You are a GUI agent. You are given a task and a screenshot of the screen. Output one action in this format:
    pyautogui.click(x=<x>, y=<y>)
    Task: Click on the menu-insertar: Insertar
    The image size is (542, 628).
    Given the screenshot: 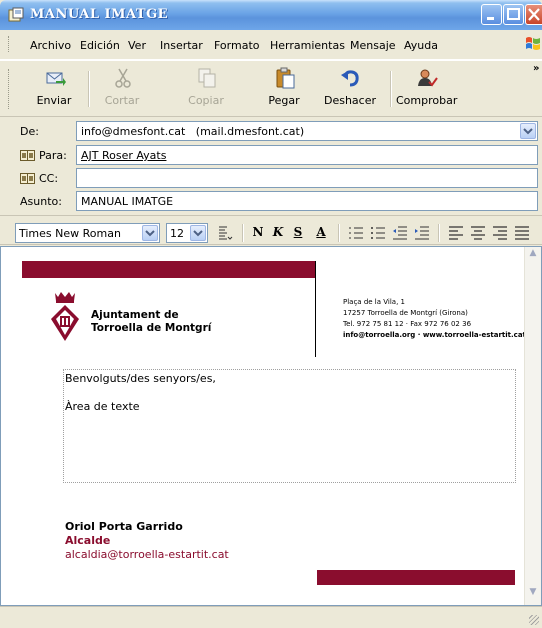 What is the action you would take?
    pyautogui.click(x=181, y=45)
    